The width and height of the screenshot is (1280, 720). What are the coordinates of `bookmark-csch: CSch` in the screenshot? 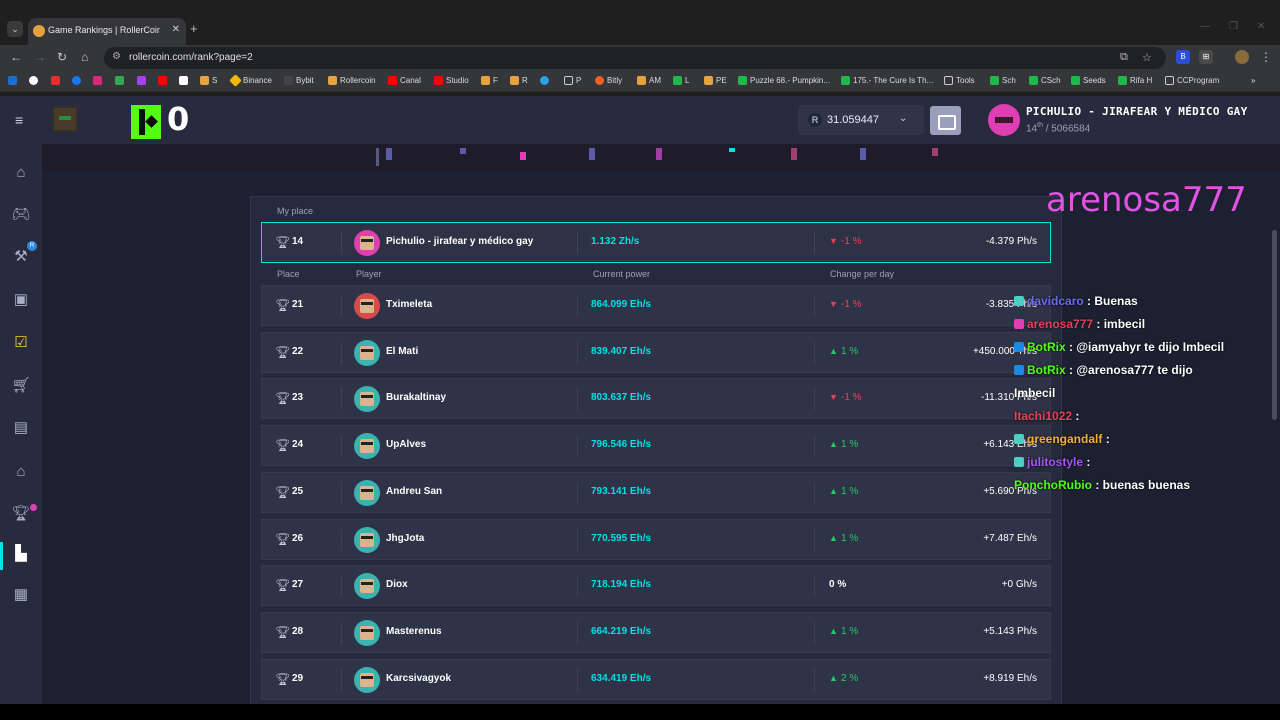 It's located at (1045, 80).